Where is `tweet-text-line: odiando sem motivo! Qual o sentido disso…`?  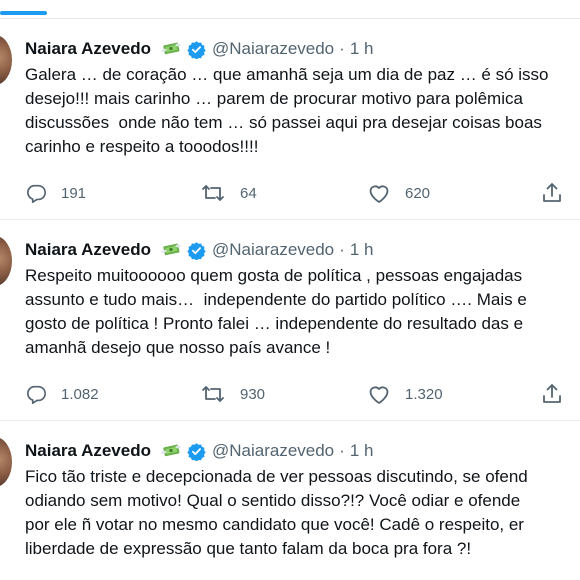
tweet-text-line: odiando sem motivo! Qual o sentido disso… is located at coordinates (273, 500).